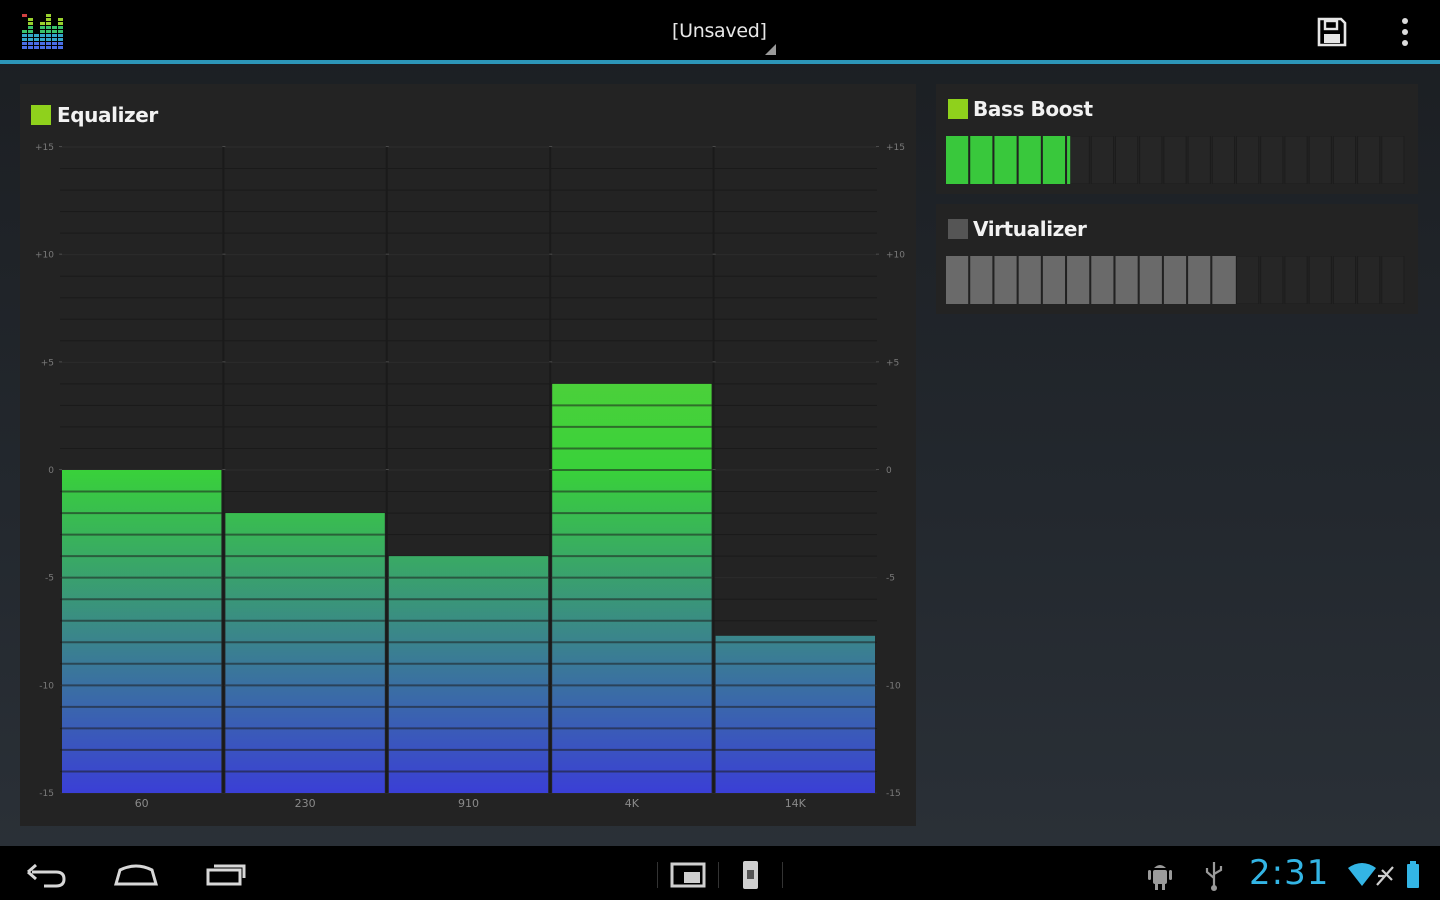 This screenshot has width=1440, height=900. What do you see at coordinates (893, 794) in the screenshot?
I see `y-tick-label-right: -15` at bounding box center [893, 794].